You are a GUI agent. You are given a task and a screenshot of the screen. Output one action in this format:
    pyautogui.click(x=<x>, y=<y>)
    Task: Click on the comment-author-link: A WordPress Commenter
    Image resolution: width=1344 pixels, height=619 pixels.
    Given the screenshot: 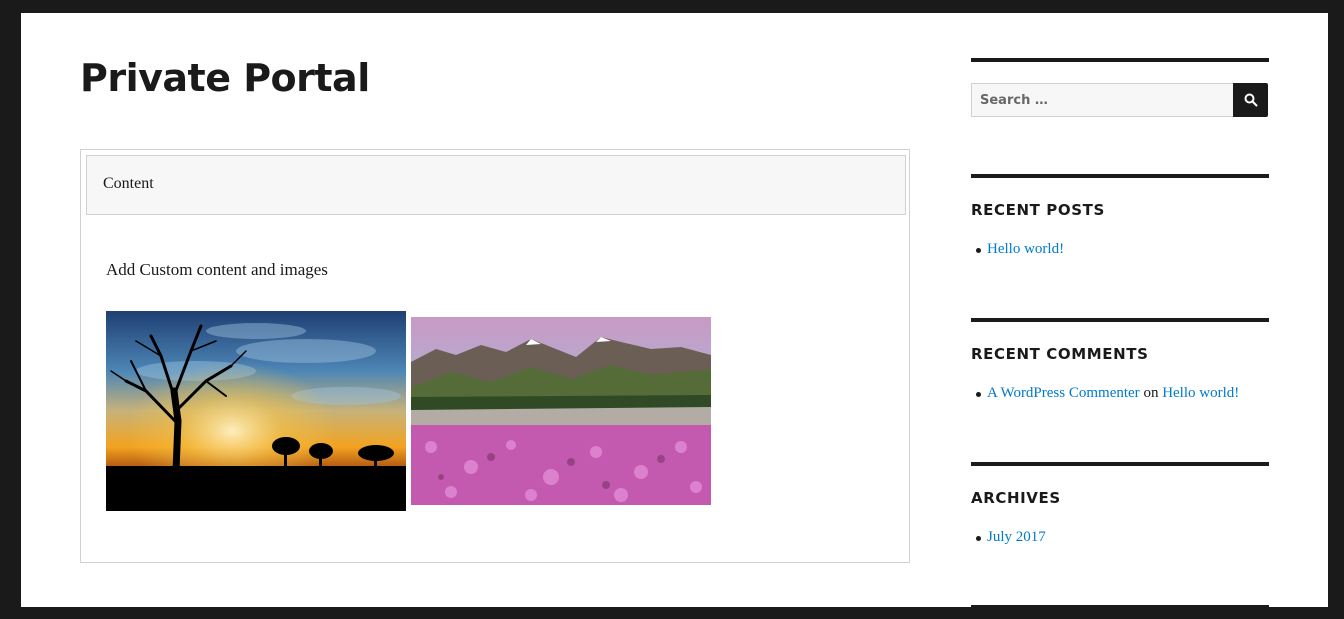 What is the action you would take?
    pyautogui.click(x=1063, y=393)
    